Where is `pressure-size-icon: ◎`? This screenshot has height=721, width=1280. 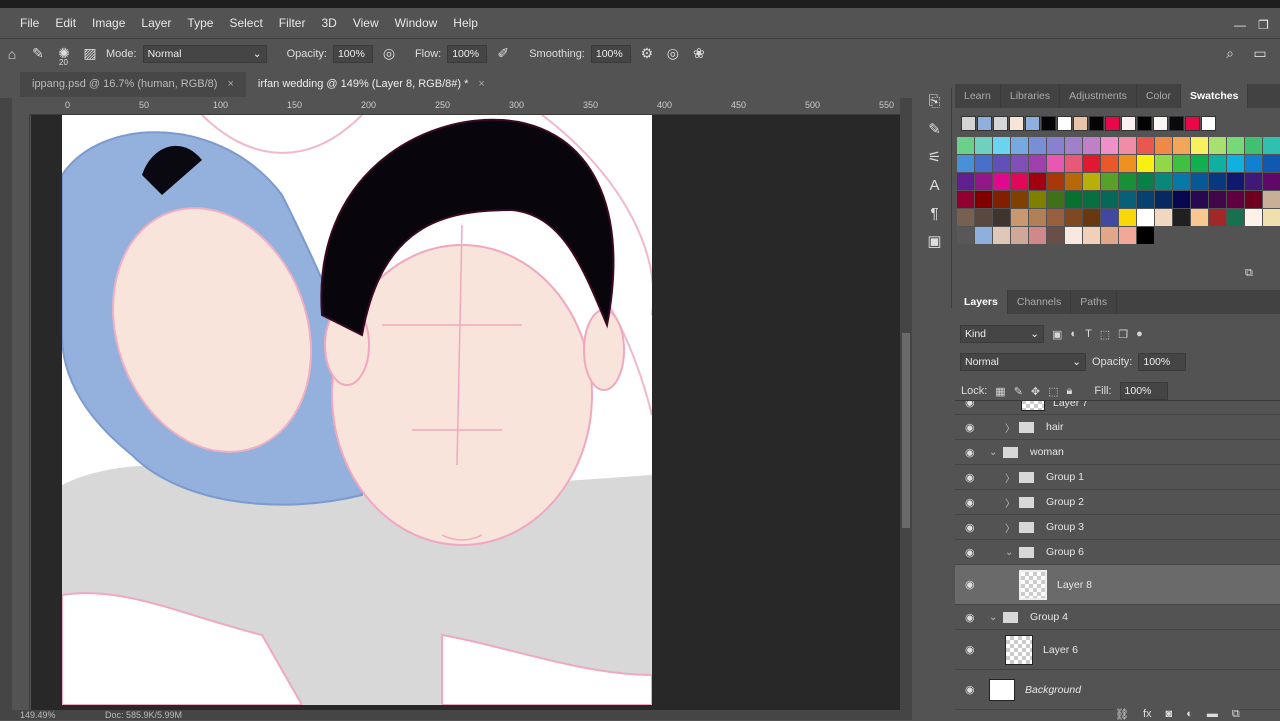
pressure-size-icon: ◎ is located at coordinates (673, 53).